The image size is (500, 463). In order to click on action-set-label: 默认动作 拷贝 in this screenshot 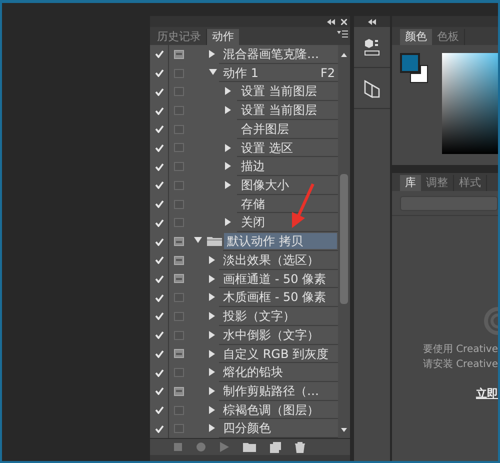, I will do `click(280, 241)`.